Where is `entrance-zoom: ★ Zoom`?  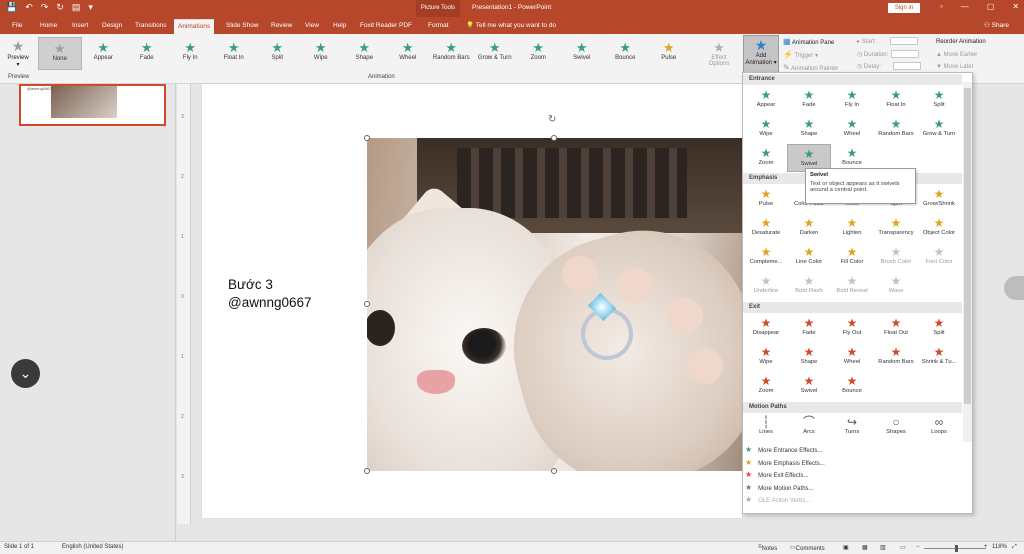
entrance-zoom: ★ Zoom is located at coordinates (766, 158).